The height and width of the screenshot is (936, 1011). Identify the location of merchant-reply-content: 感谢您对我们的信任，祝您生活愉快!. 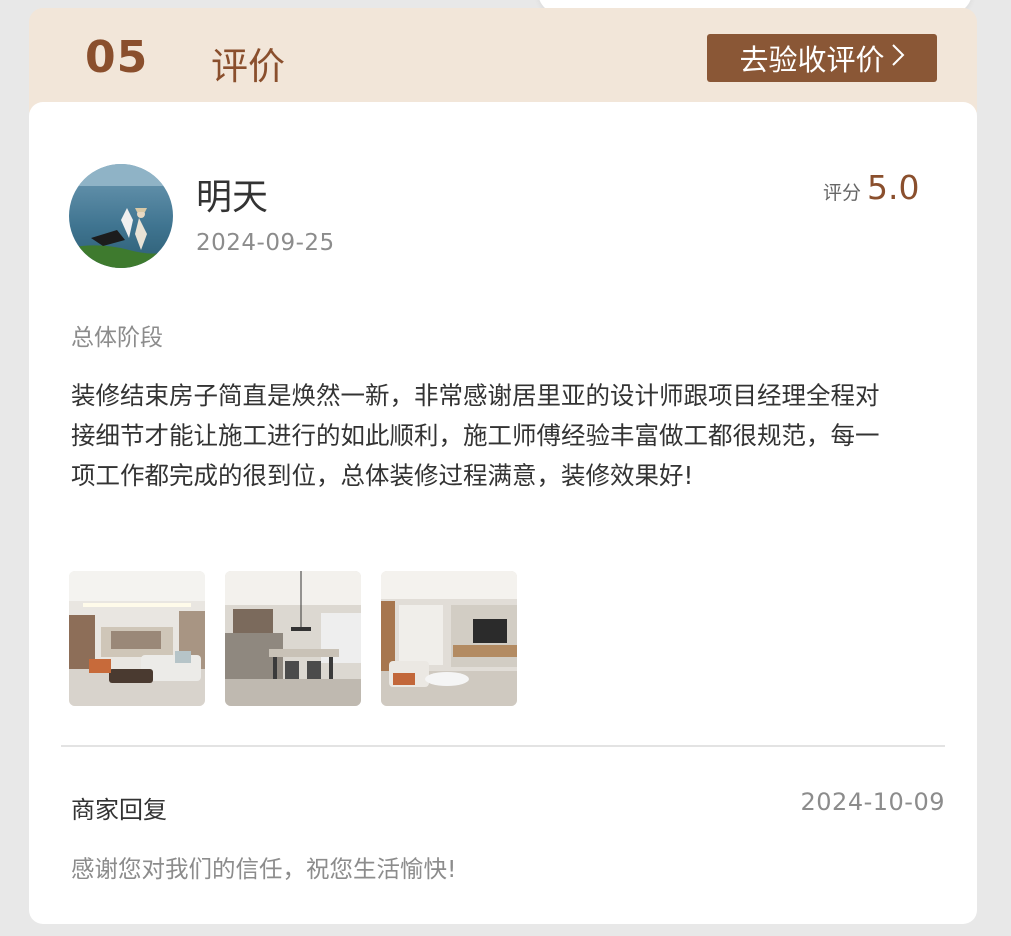
(264, 869).